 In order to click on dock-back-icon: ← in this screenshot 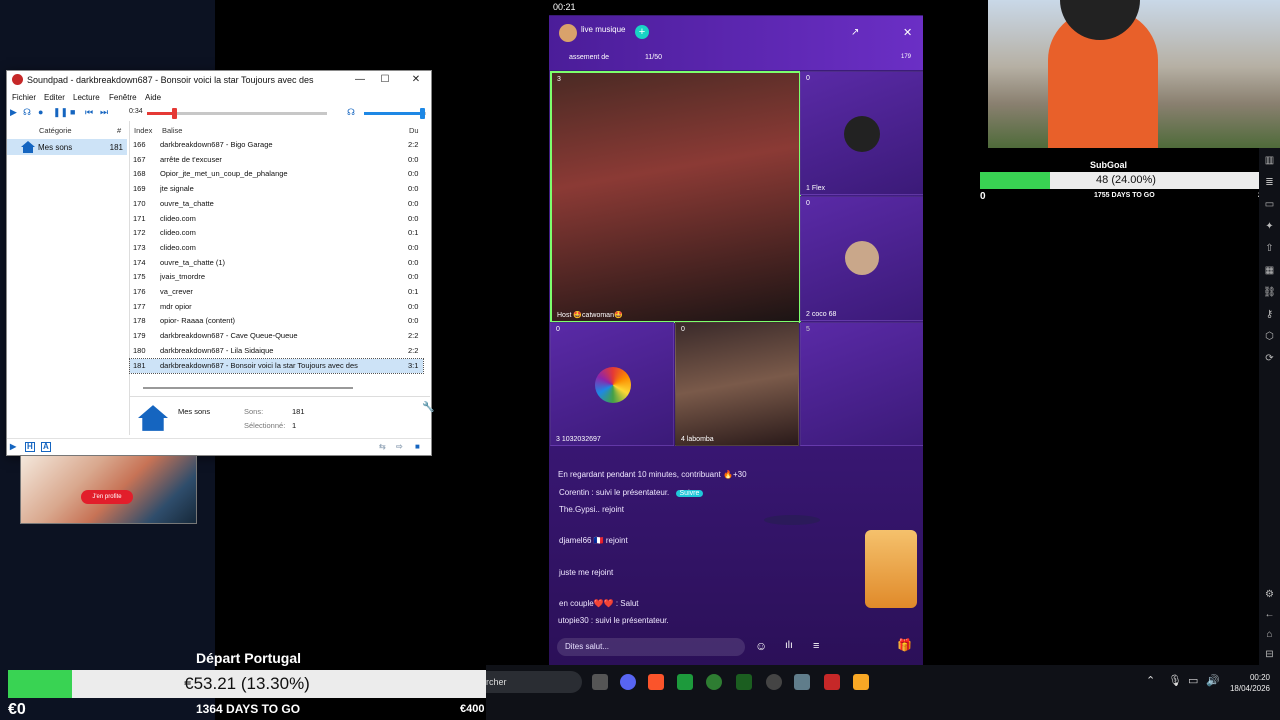, I will do `click(1269, 614)`.